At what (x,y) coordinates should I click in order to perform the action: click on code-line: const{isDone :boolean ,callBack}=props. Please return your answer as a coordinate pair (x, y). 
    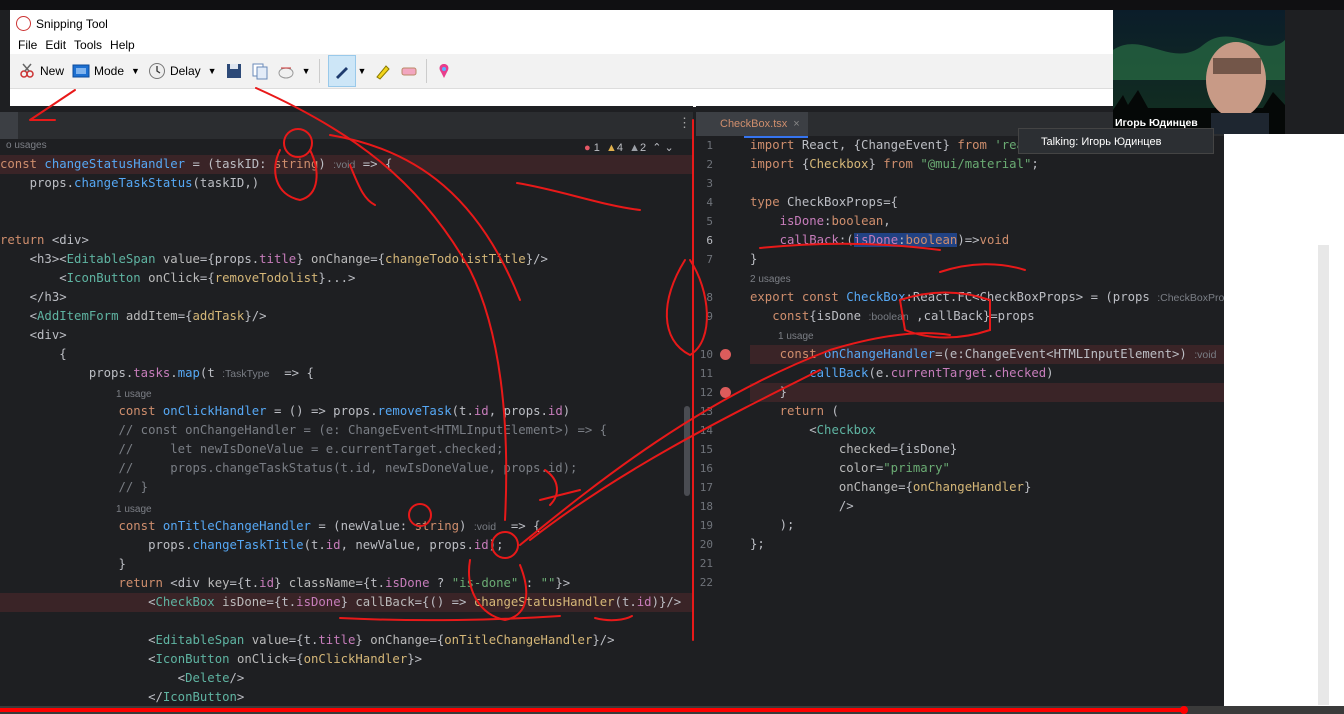
    Looking at the image, I should click on (892, 316).